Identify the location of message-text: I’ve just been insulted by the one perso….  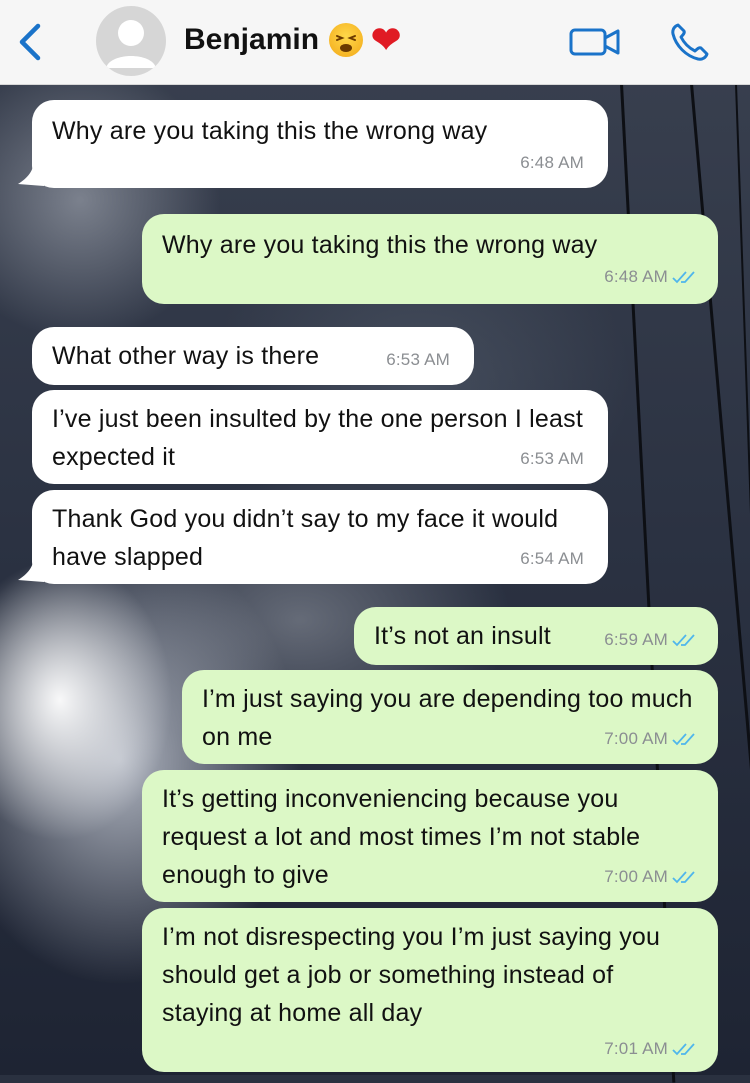
(317, 438).